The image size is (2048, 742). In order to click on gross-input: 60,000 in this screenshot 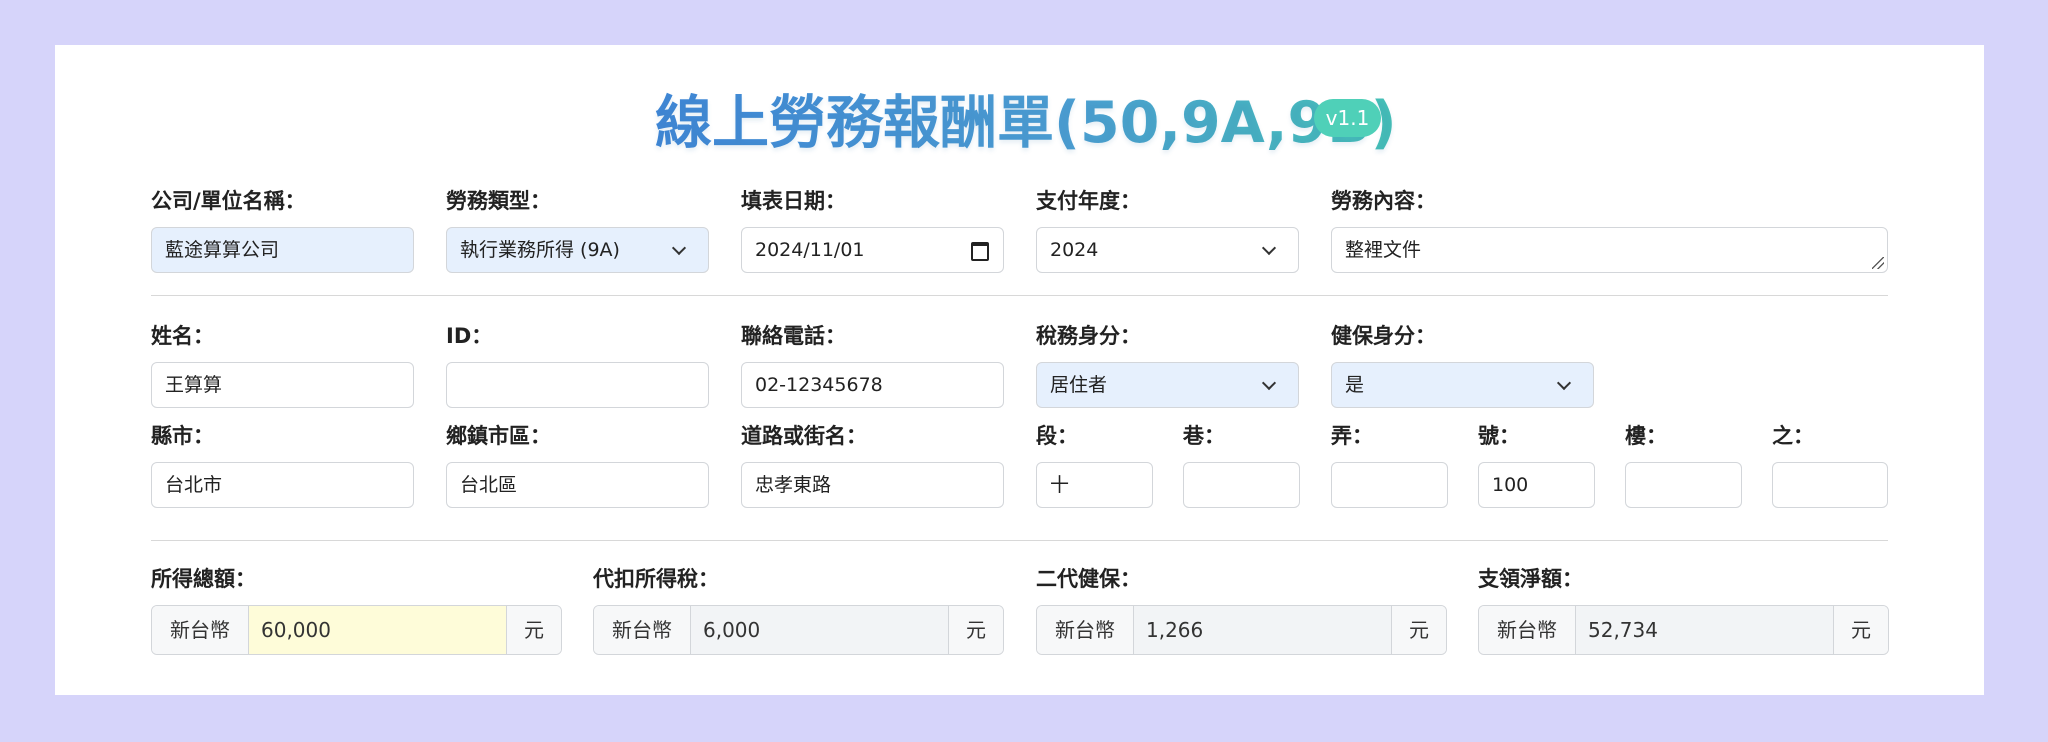, I will do `click(377, 630)`.